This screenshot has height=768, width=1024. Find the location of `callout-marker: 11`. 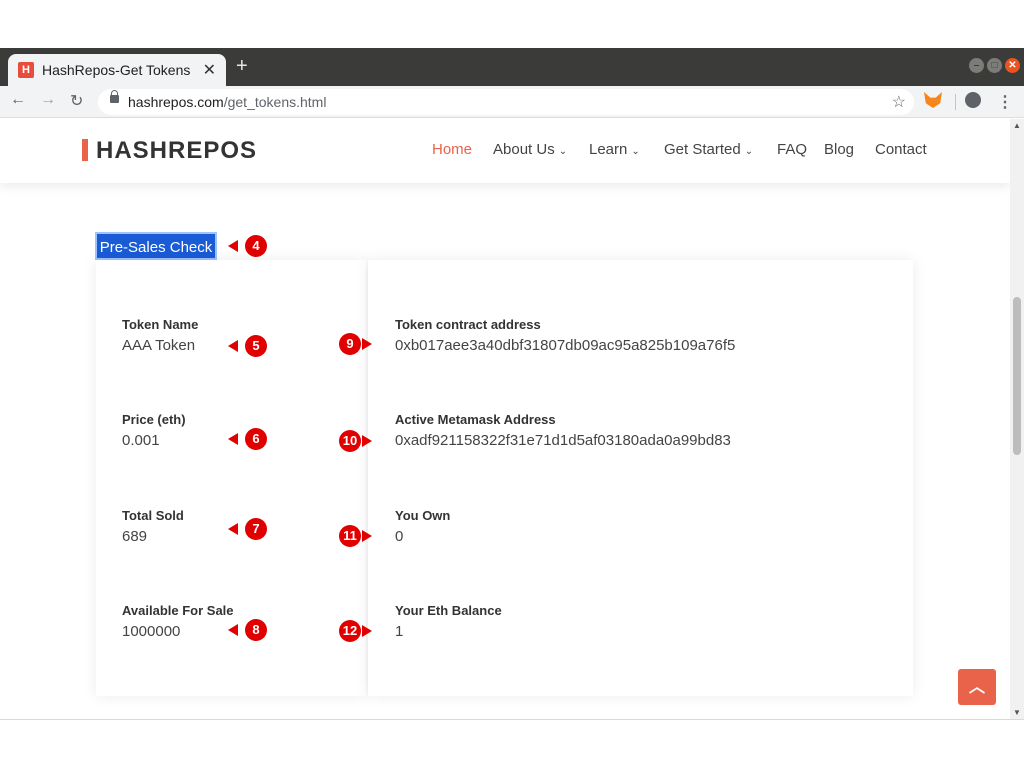

callout-marker: 11 is located at coordinates (350, 536).